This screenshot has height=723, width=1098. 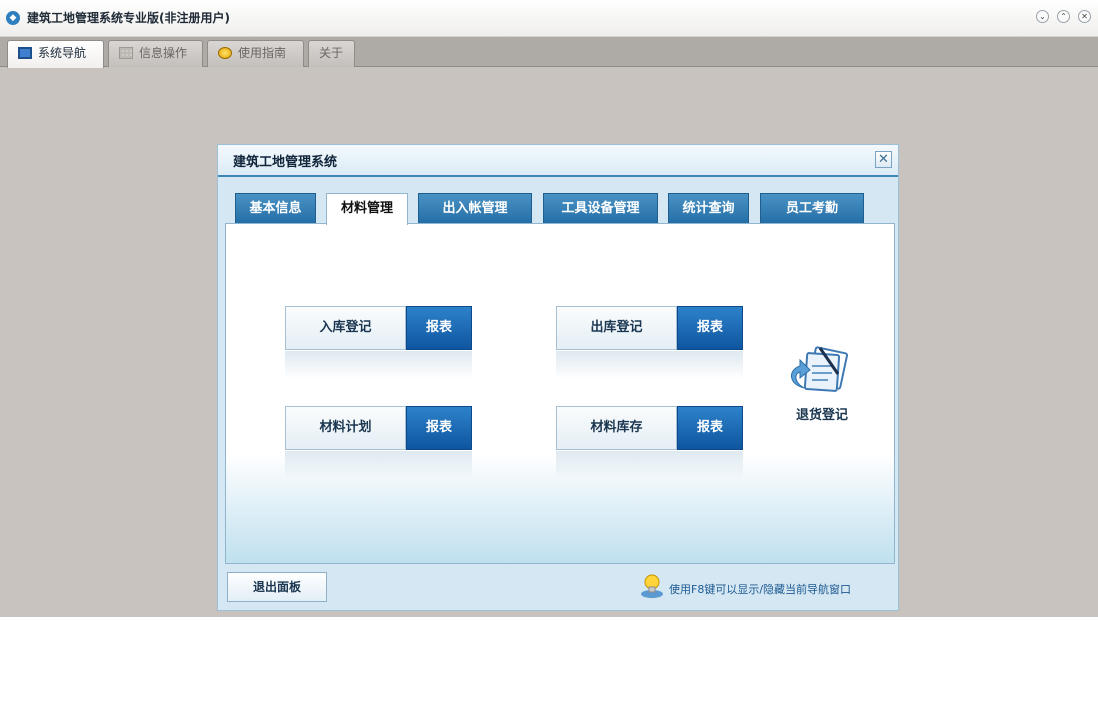 What do you see at coordinates (652, 586) in the screenshot?
I see `lightbulb-icon` at bounding box center [652, 586].